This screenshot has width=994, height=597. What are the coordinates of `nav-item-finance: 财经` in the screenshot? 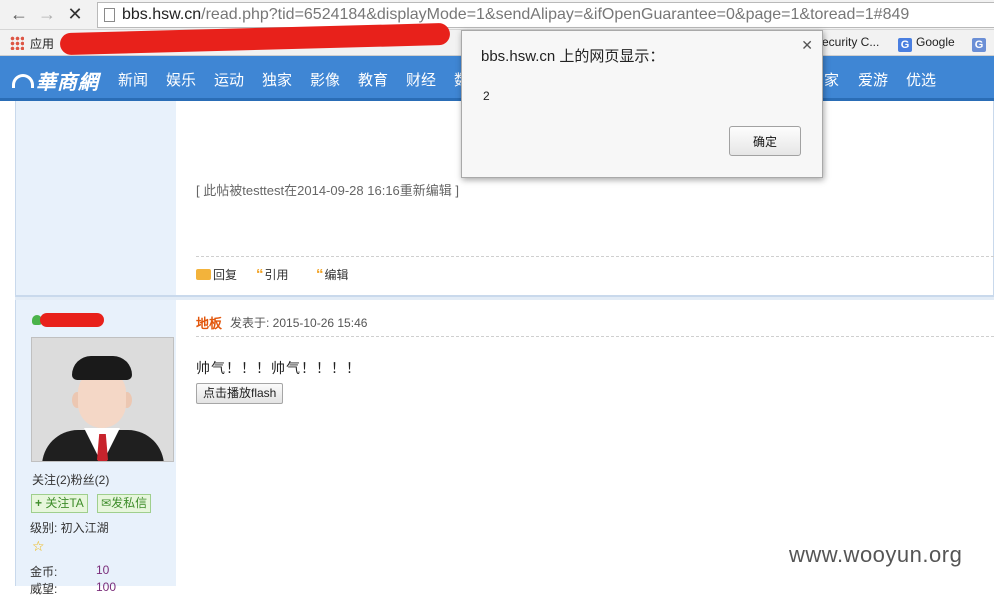 It's located at (421, 79).